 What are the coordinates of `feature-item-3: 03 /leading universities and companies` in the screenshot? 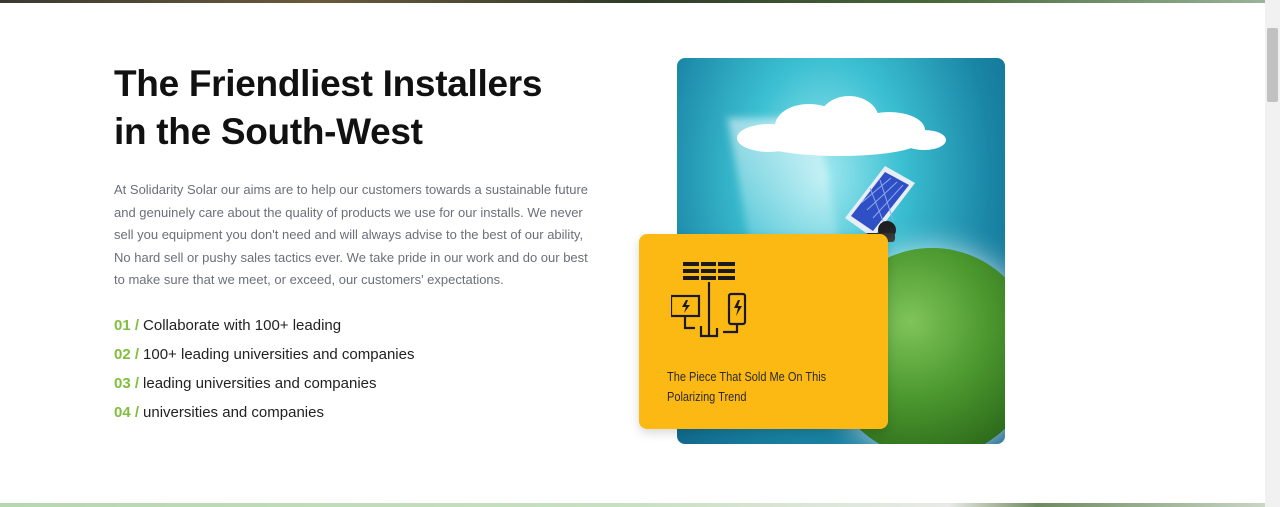 It's located at (354, 383).